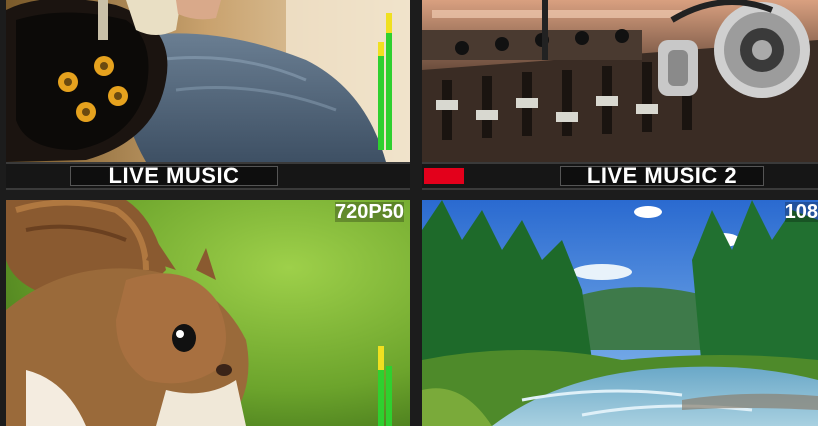 This screenshot has width=818, height=448. I want to click on source-label: LIVE MUSIC 2, so click(662, 176).